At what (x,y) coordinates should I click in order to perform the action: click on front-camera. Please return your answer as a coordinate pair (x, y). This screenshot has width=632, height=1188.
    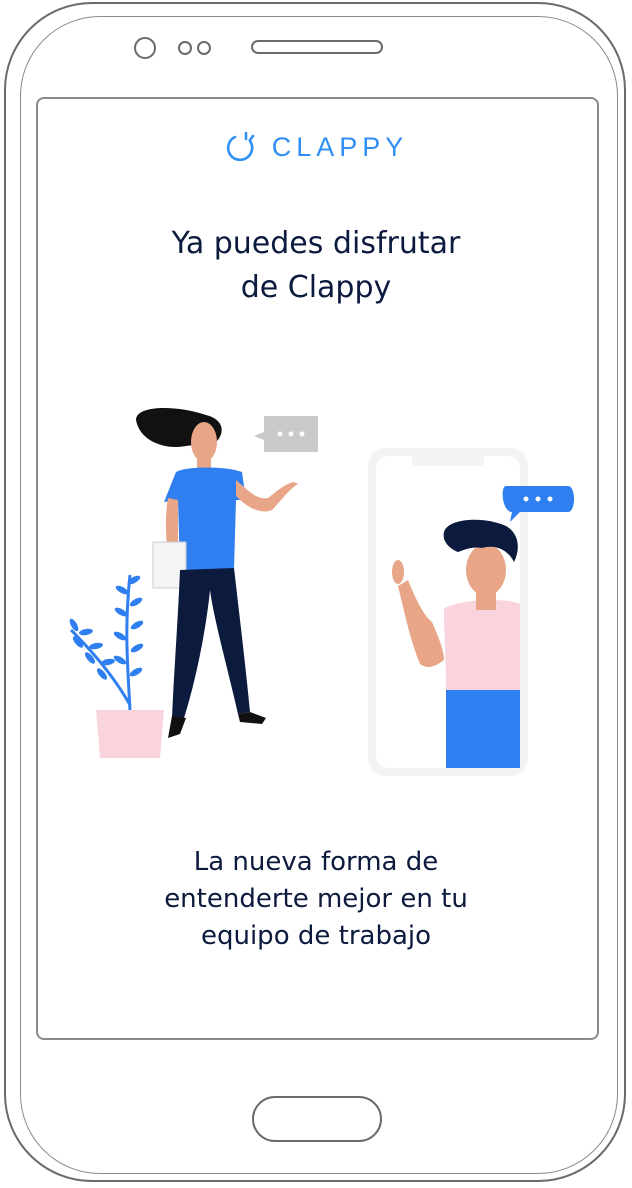
    Looking at the image, I should click on (145, 48).